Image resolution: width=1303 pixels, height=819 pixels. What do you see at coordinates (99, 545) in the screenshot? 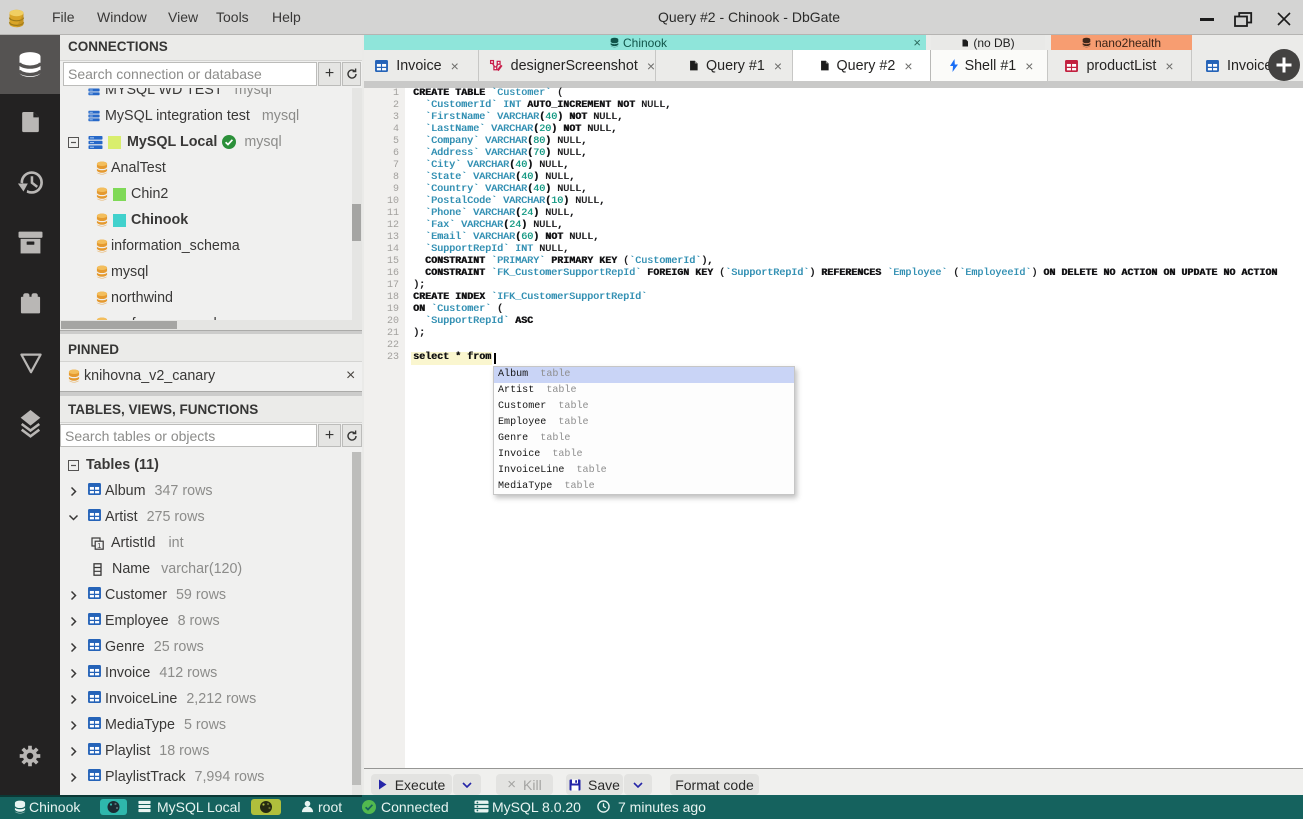
I see `svg-text: 1` at bounding box center [99, 545].